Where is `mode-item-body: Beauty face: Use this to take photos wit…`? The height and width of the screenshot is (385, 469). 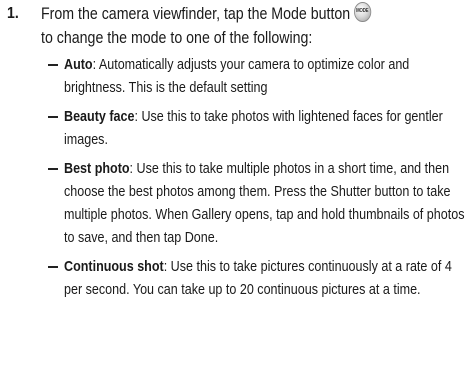
mode-item-body: Beauty face: Use this to take photos wit… is located at coordinates (266, 129).